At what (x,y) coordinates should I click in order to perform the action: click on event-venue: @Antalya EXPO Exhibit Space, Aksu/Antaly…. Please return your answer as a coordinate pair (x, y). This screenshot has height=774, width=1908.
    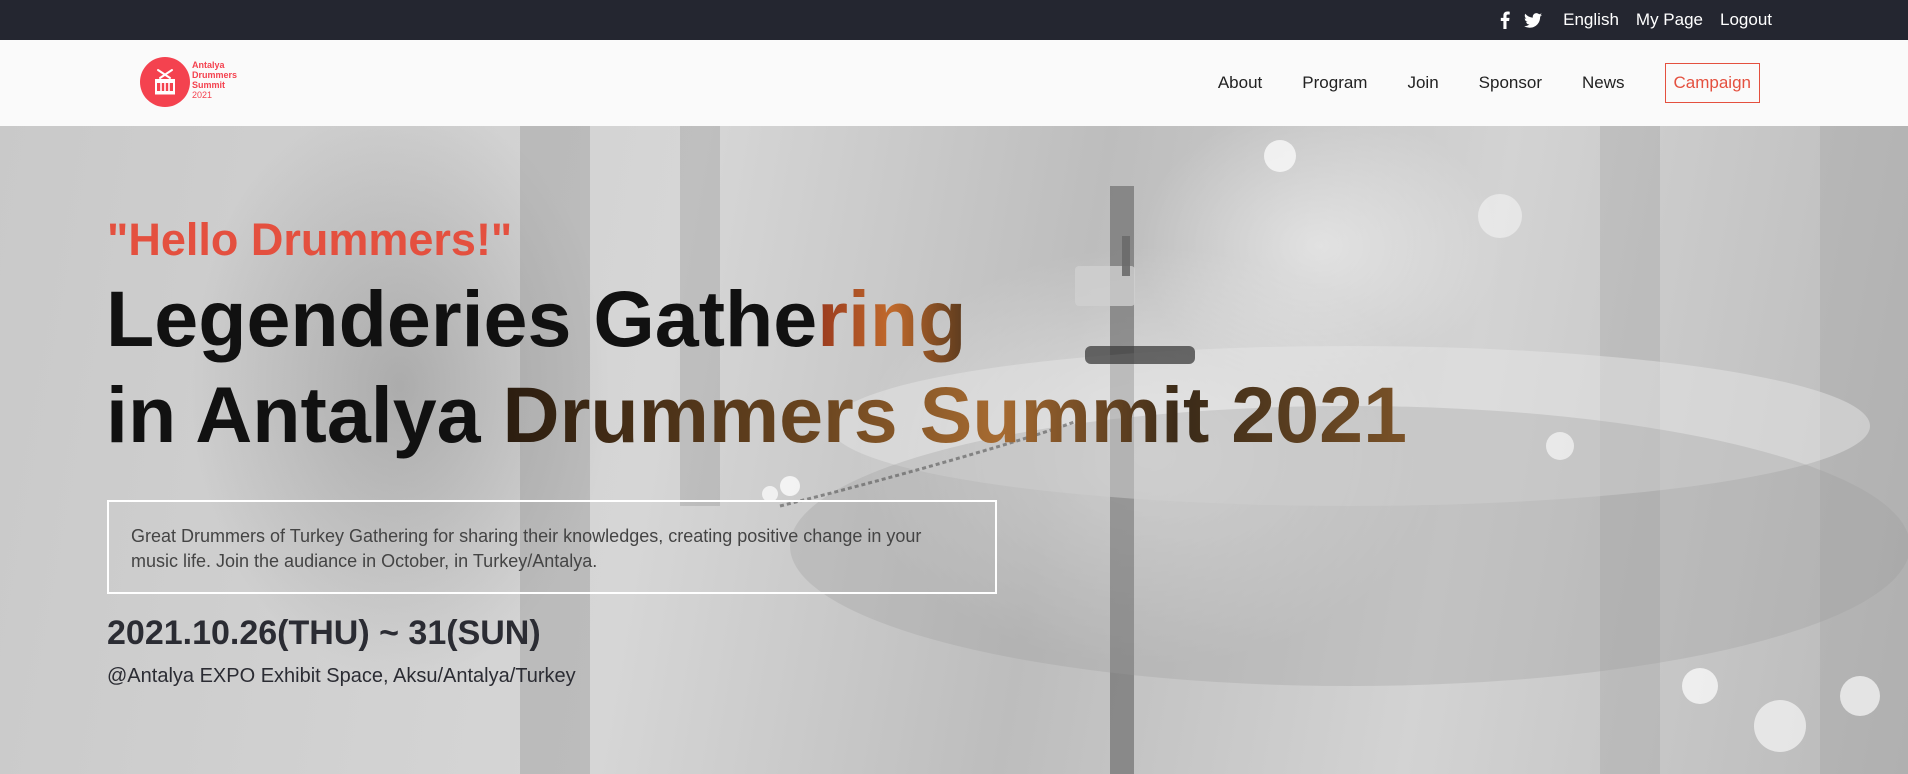
    Looking at the image, I should click on (341, 676).